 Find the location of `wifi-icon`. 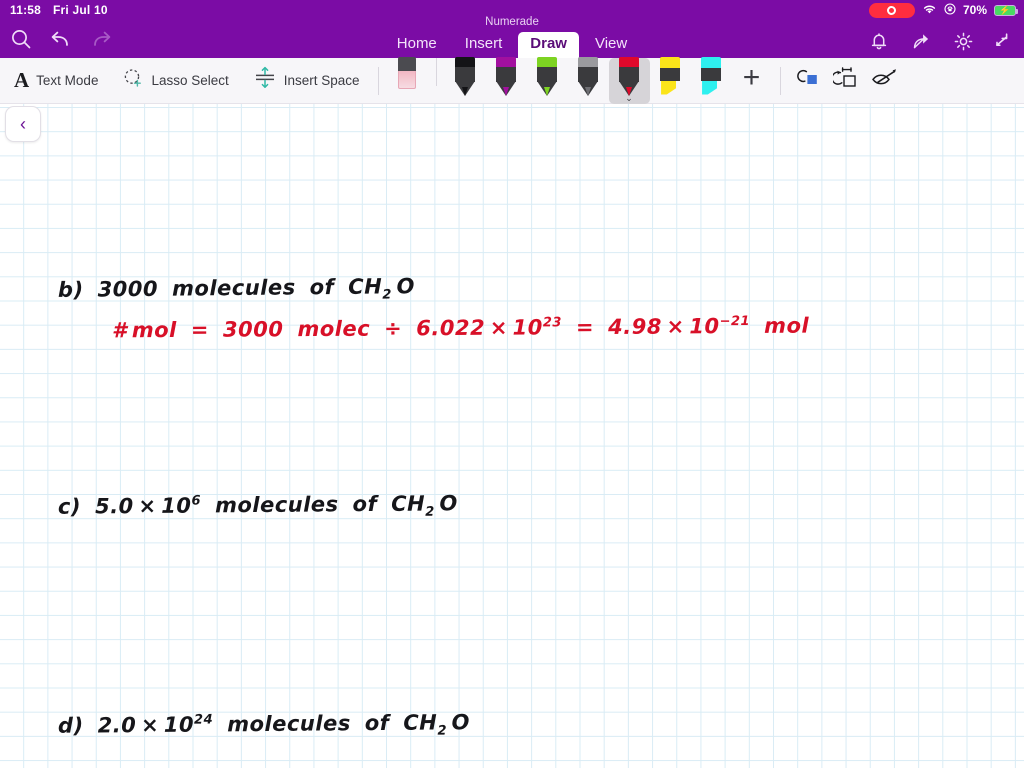

wifi-icon is located at coordinates (929, 10).